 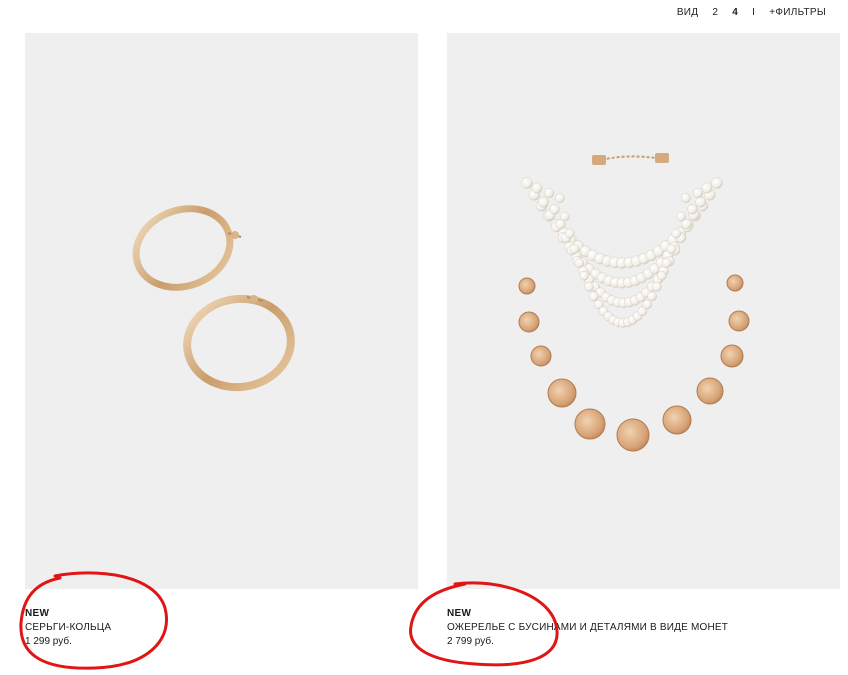 I want to click on hoop-earrings-image, so click(x=213, y=298).